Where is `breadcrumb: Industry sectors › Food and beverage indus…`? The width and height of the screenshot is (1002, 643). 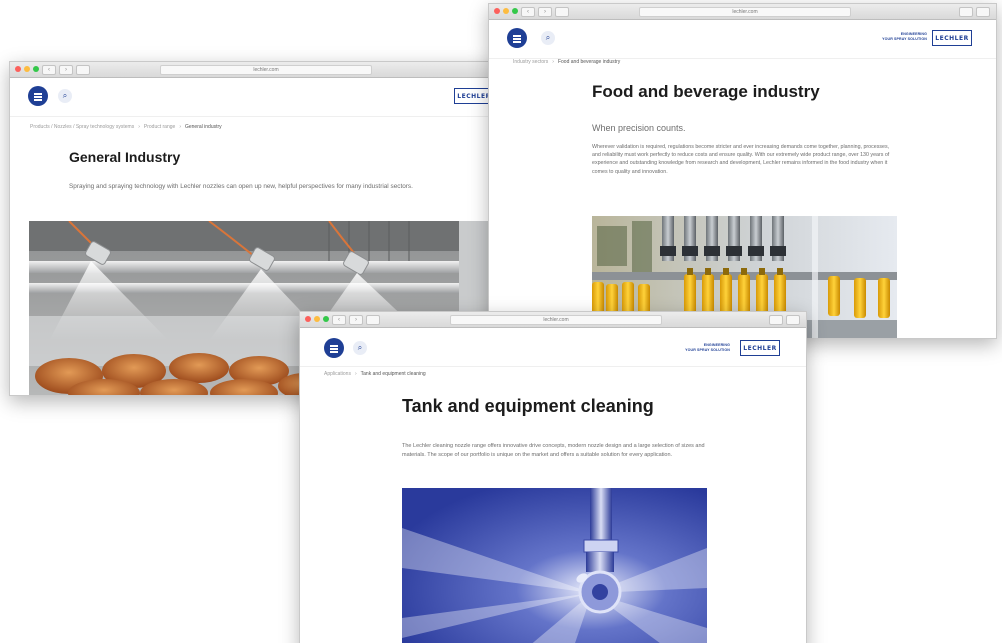 breadcrumb: Industry sectors › Food and beverage indus… is located at coordinates (567, 62).